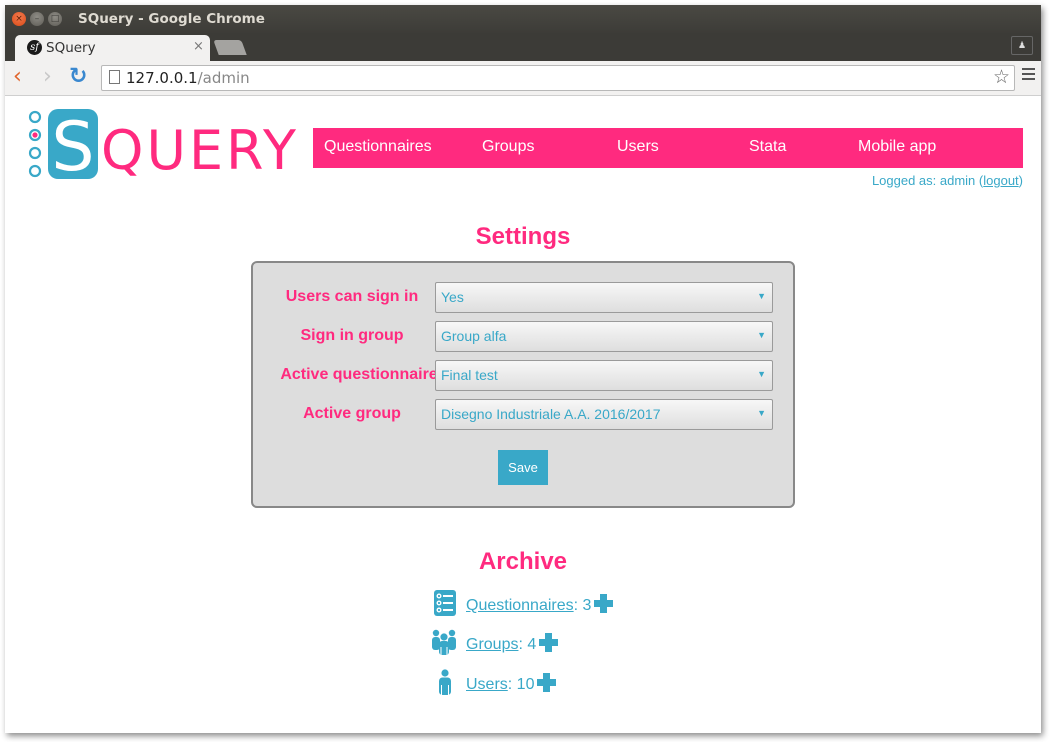 This screenshot has height=742, width=1050. I want to click on questionnaire-list-icon, so click(445, 603).